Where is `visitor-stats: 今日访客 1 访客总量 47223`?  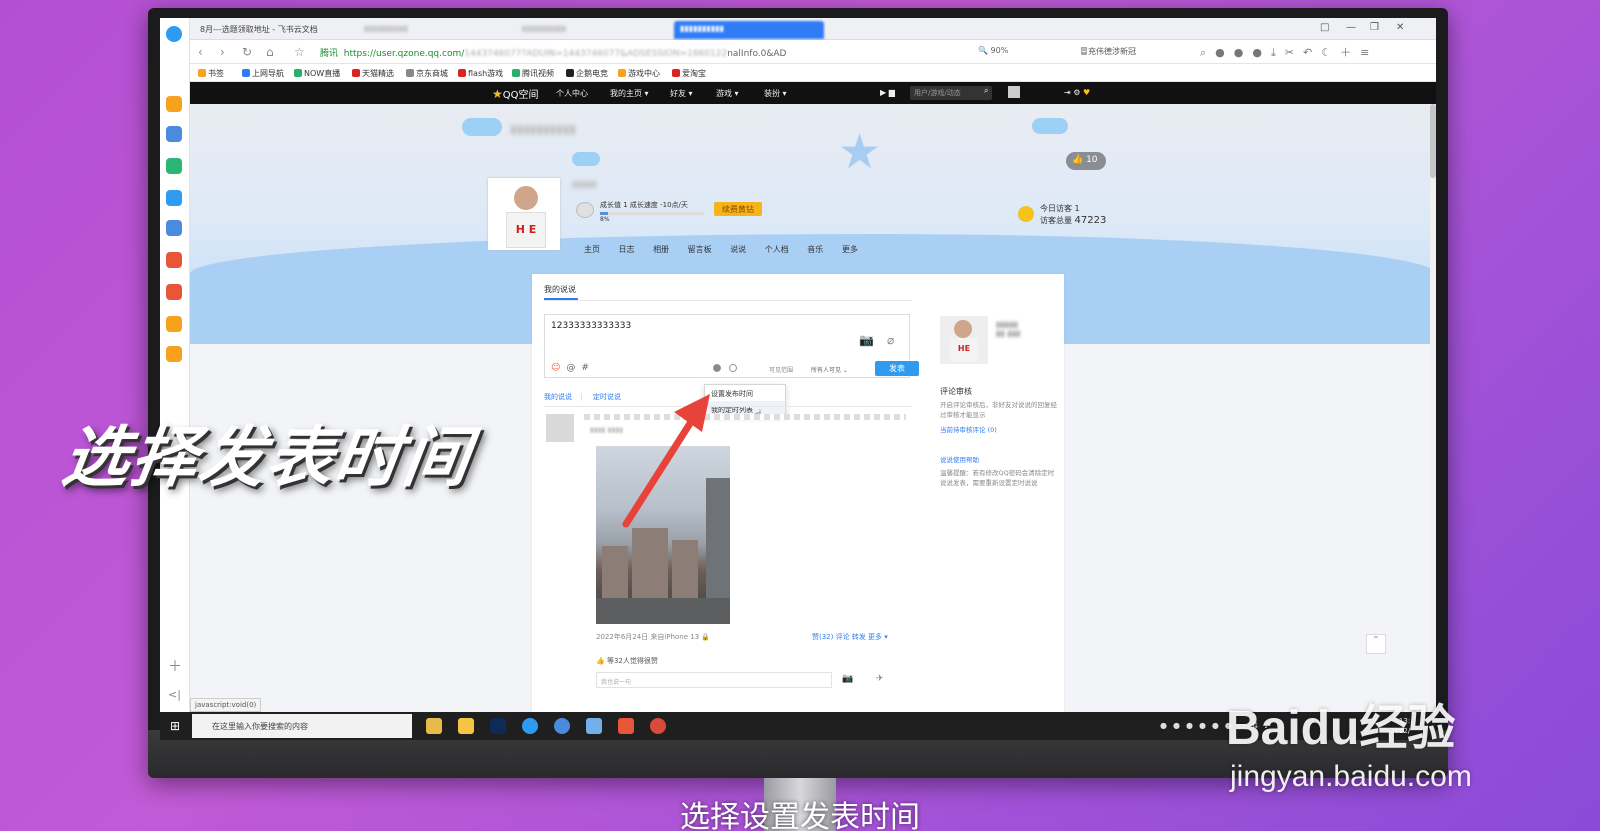
visitor-stats: 今日访客 1 访客总量 47223 is located at coordinates (1073, 215).